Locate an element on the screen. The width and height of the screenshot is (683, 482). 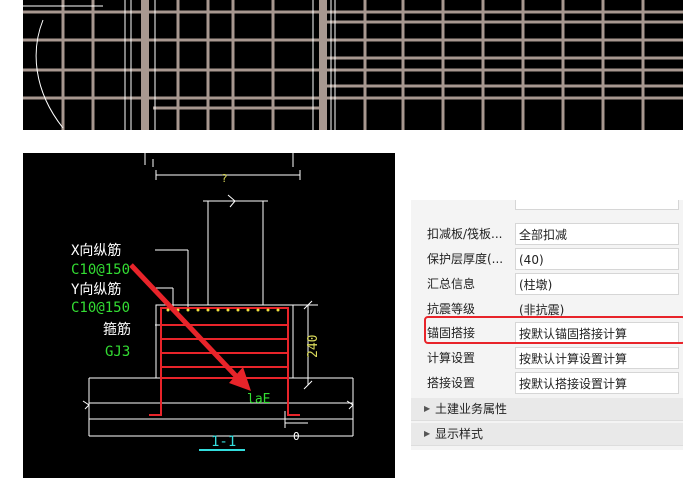
section-display-style: ▶ 显示样式 is located at coordinates (547, 434).